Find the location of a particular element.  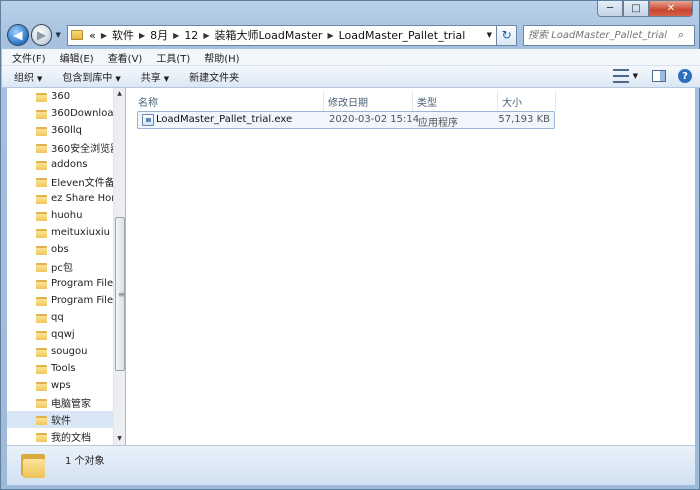

chevron-down-icon: ▼ is located at coordinates (118, 79).